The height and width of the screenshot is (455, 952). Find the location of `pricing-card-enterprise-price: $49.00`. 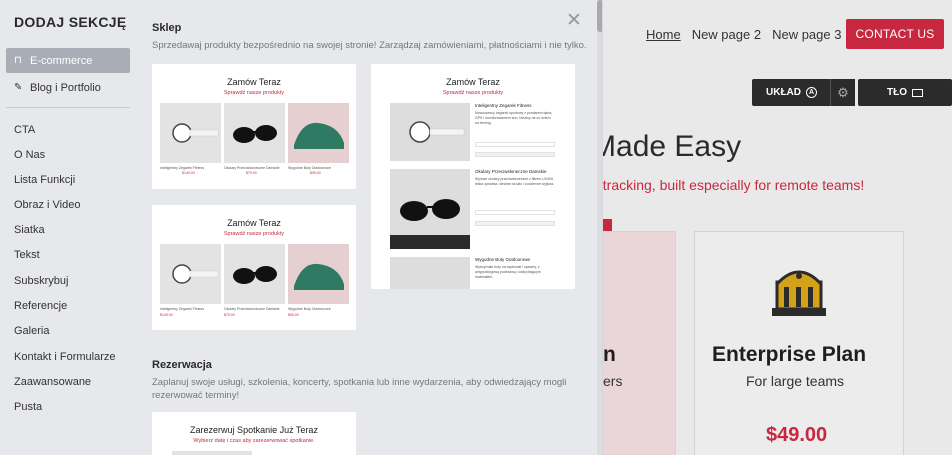

pricing-card-enterprise-price: $49.00 is located at coordinates (797, 435).